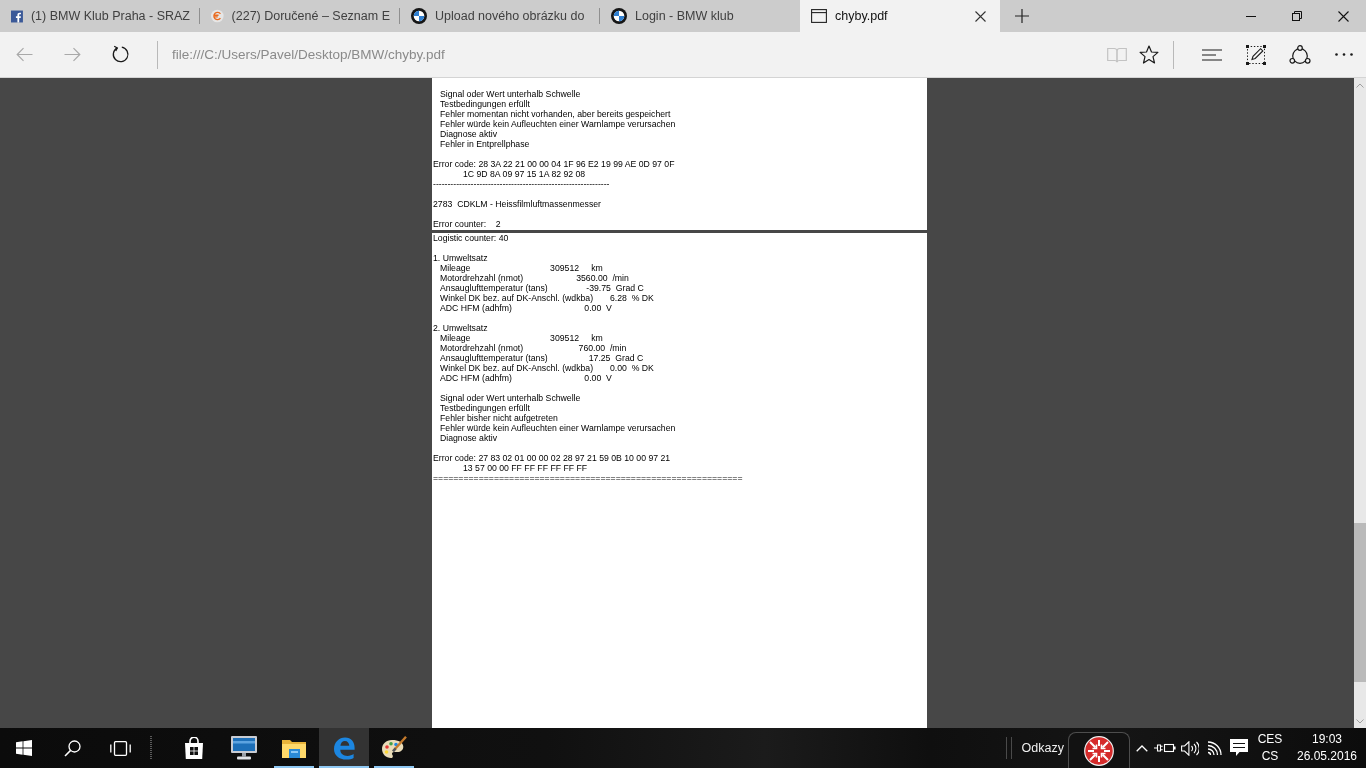  I want to click on toolbar-label: Odkazy, so click(1042, 748).